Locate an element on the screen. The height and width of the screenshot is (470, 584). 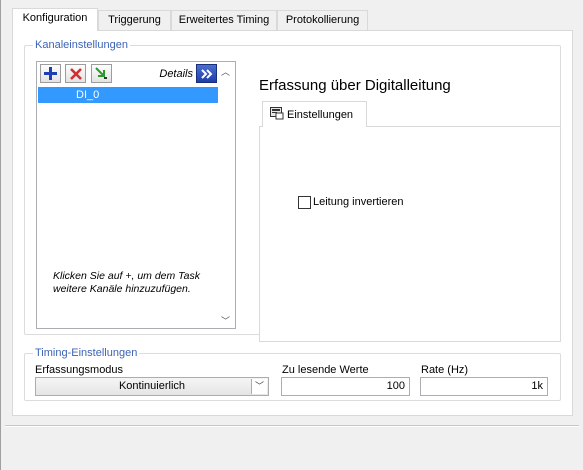
acquisition-mode-value: Kontinuierlich is located at coordinates (152, 386).